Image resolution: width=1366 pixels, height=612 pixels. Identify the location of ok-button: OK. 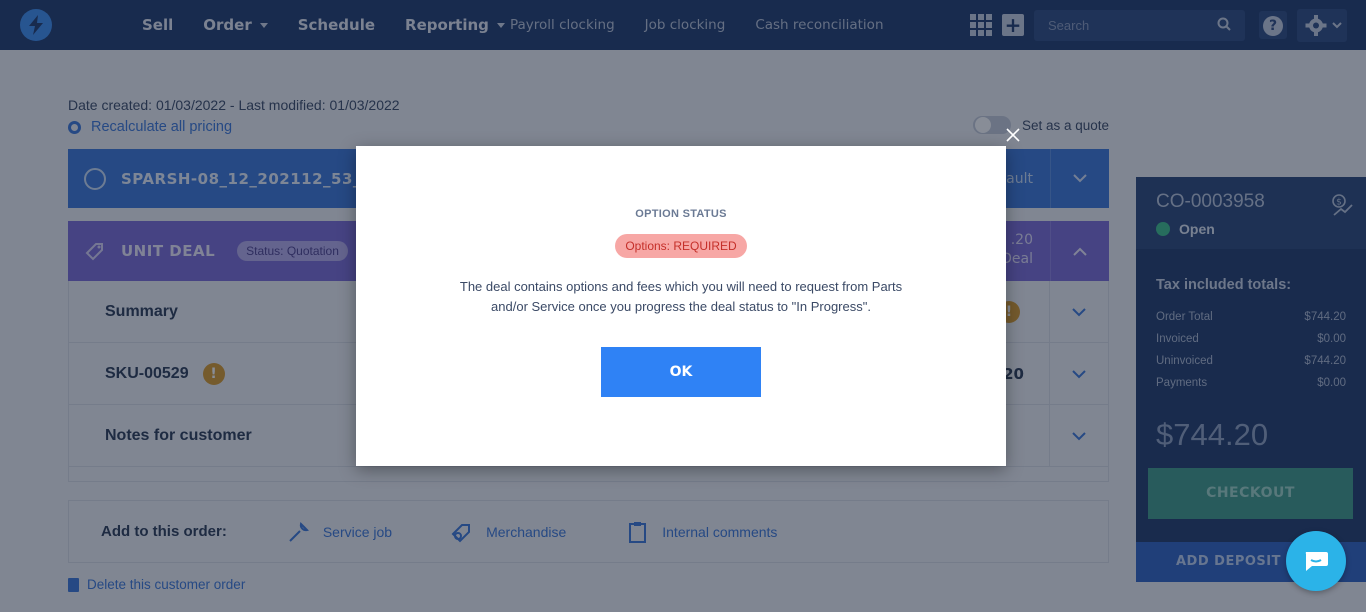
(681, 372).